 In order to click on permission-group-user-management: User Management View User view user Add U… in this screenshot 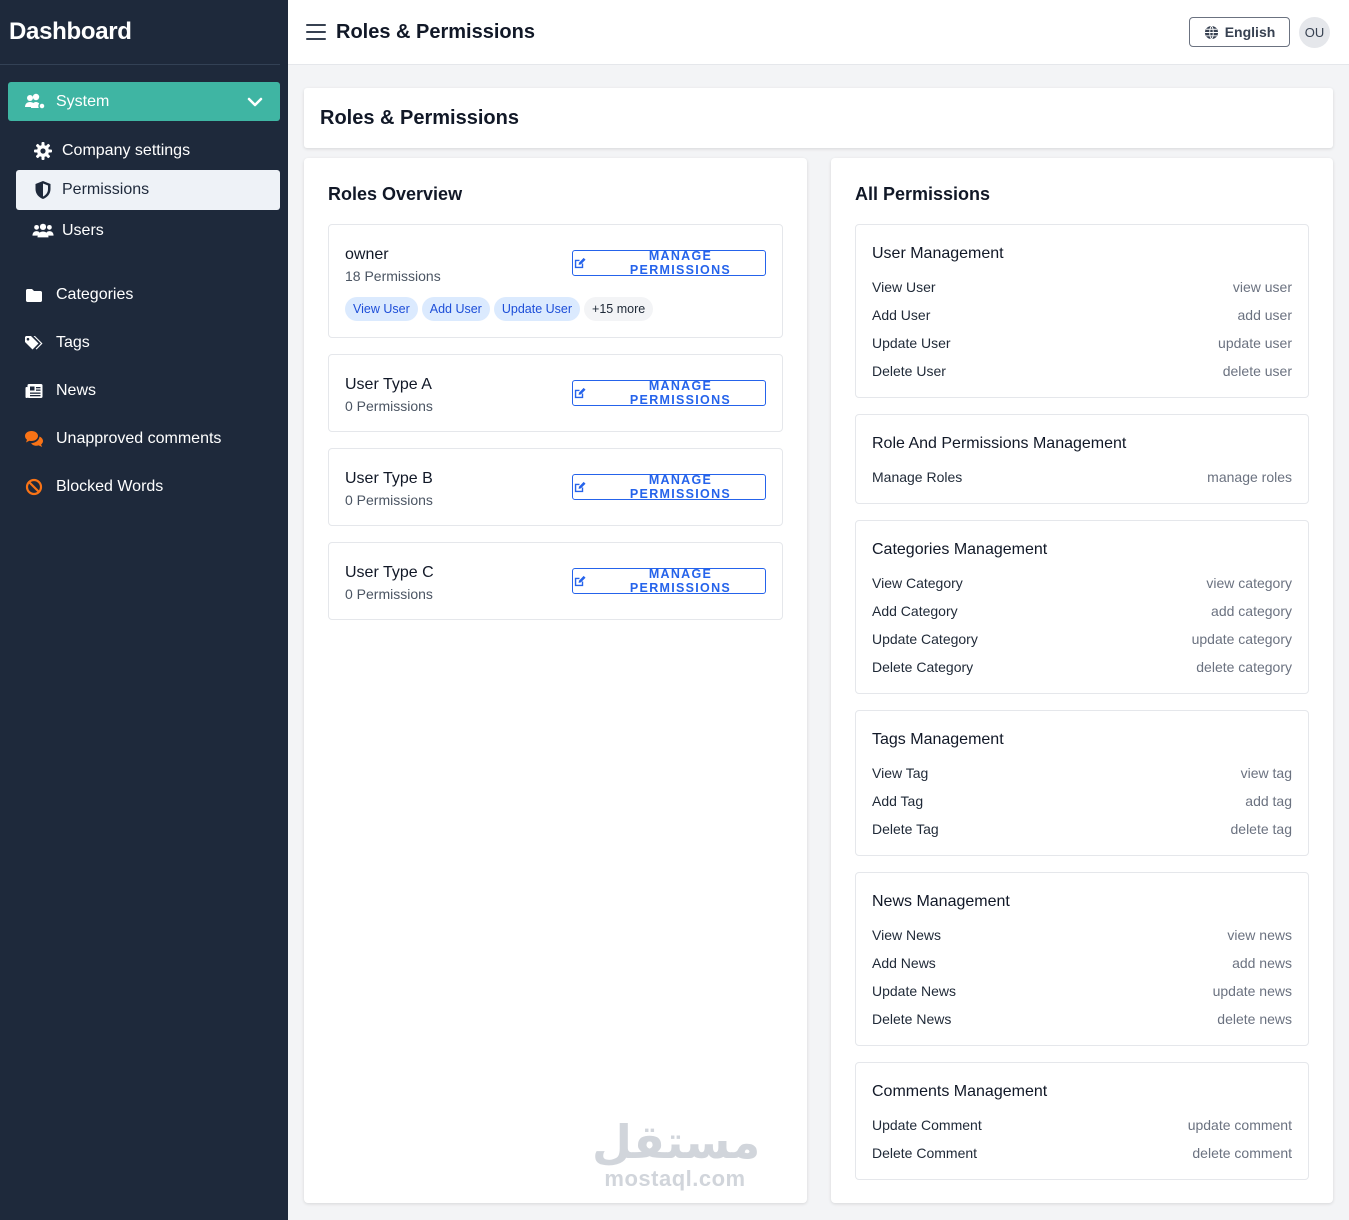, I will do `click(1082, 311)`.